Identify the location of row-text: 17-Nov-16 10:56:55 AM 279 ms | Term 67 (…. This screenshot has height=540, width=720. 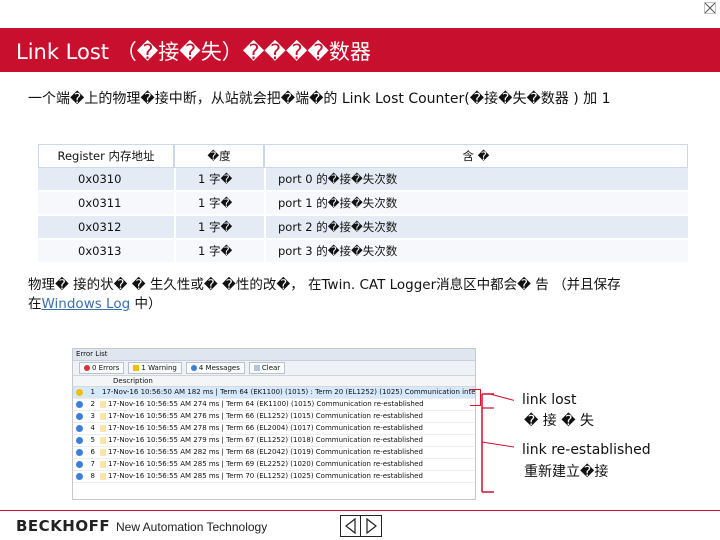
(265, 440).